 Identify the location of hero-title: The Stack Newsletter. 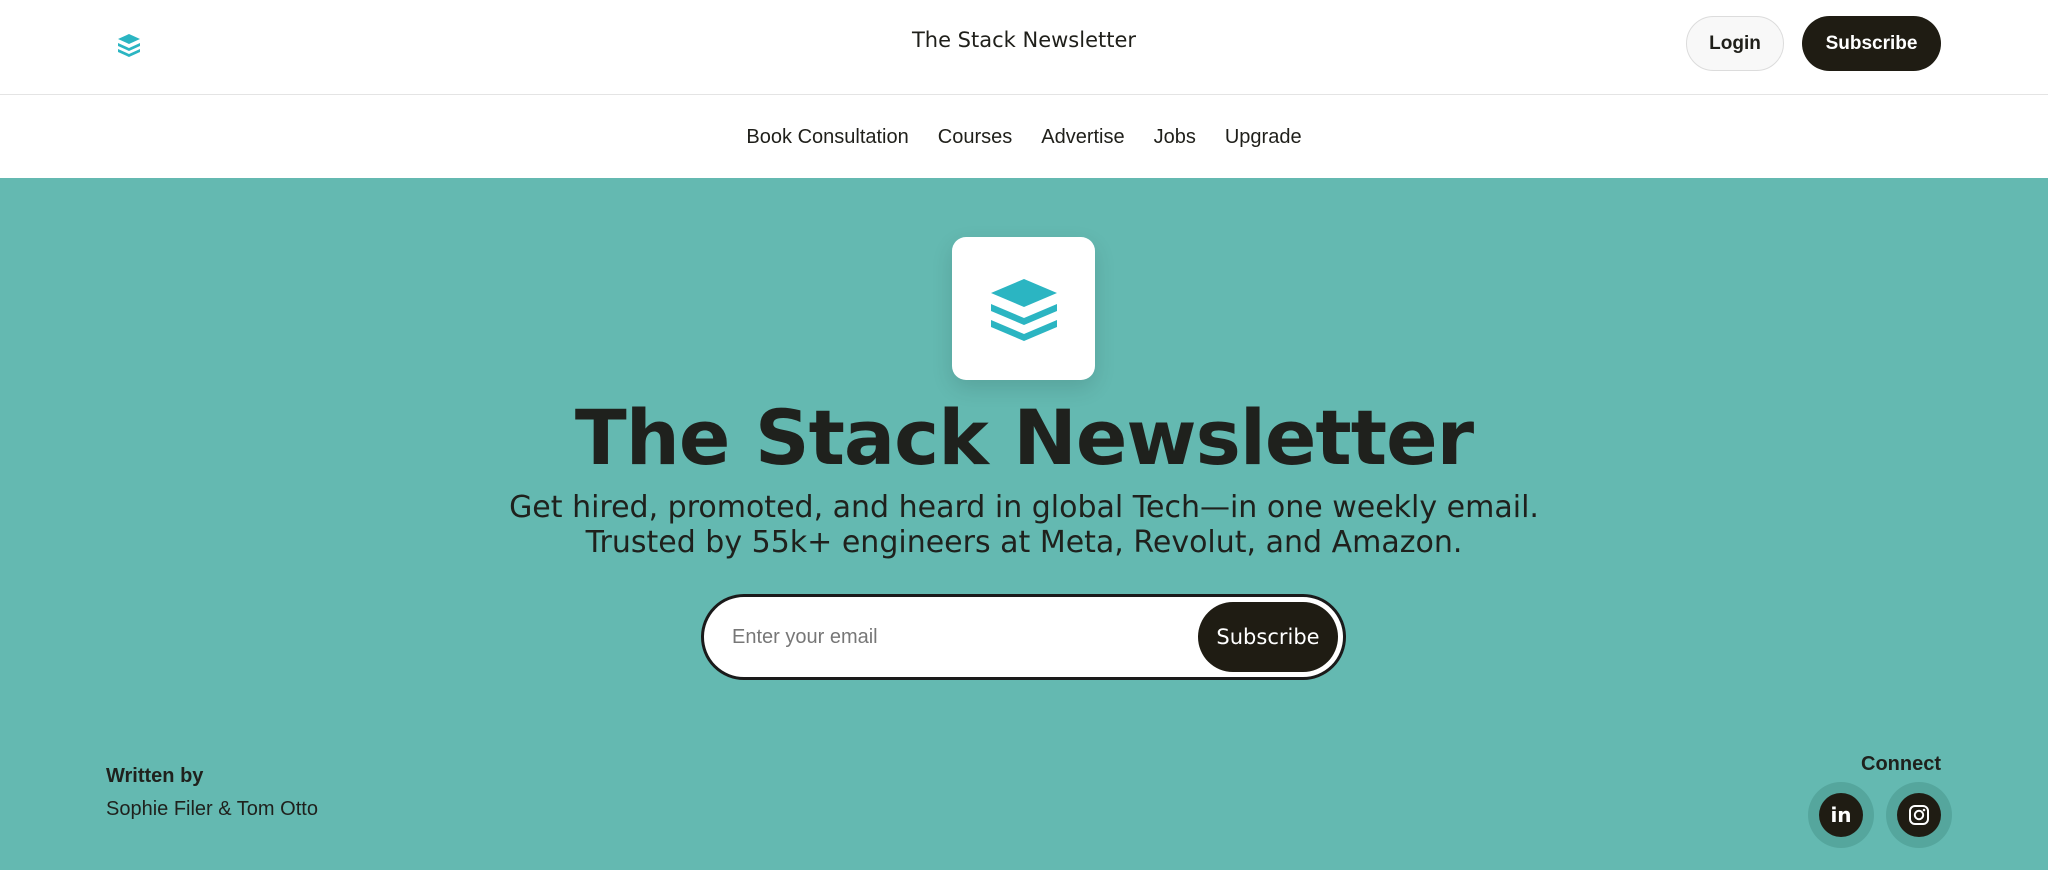
(1024, 437).